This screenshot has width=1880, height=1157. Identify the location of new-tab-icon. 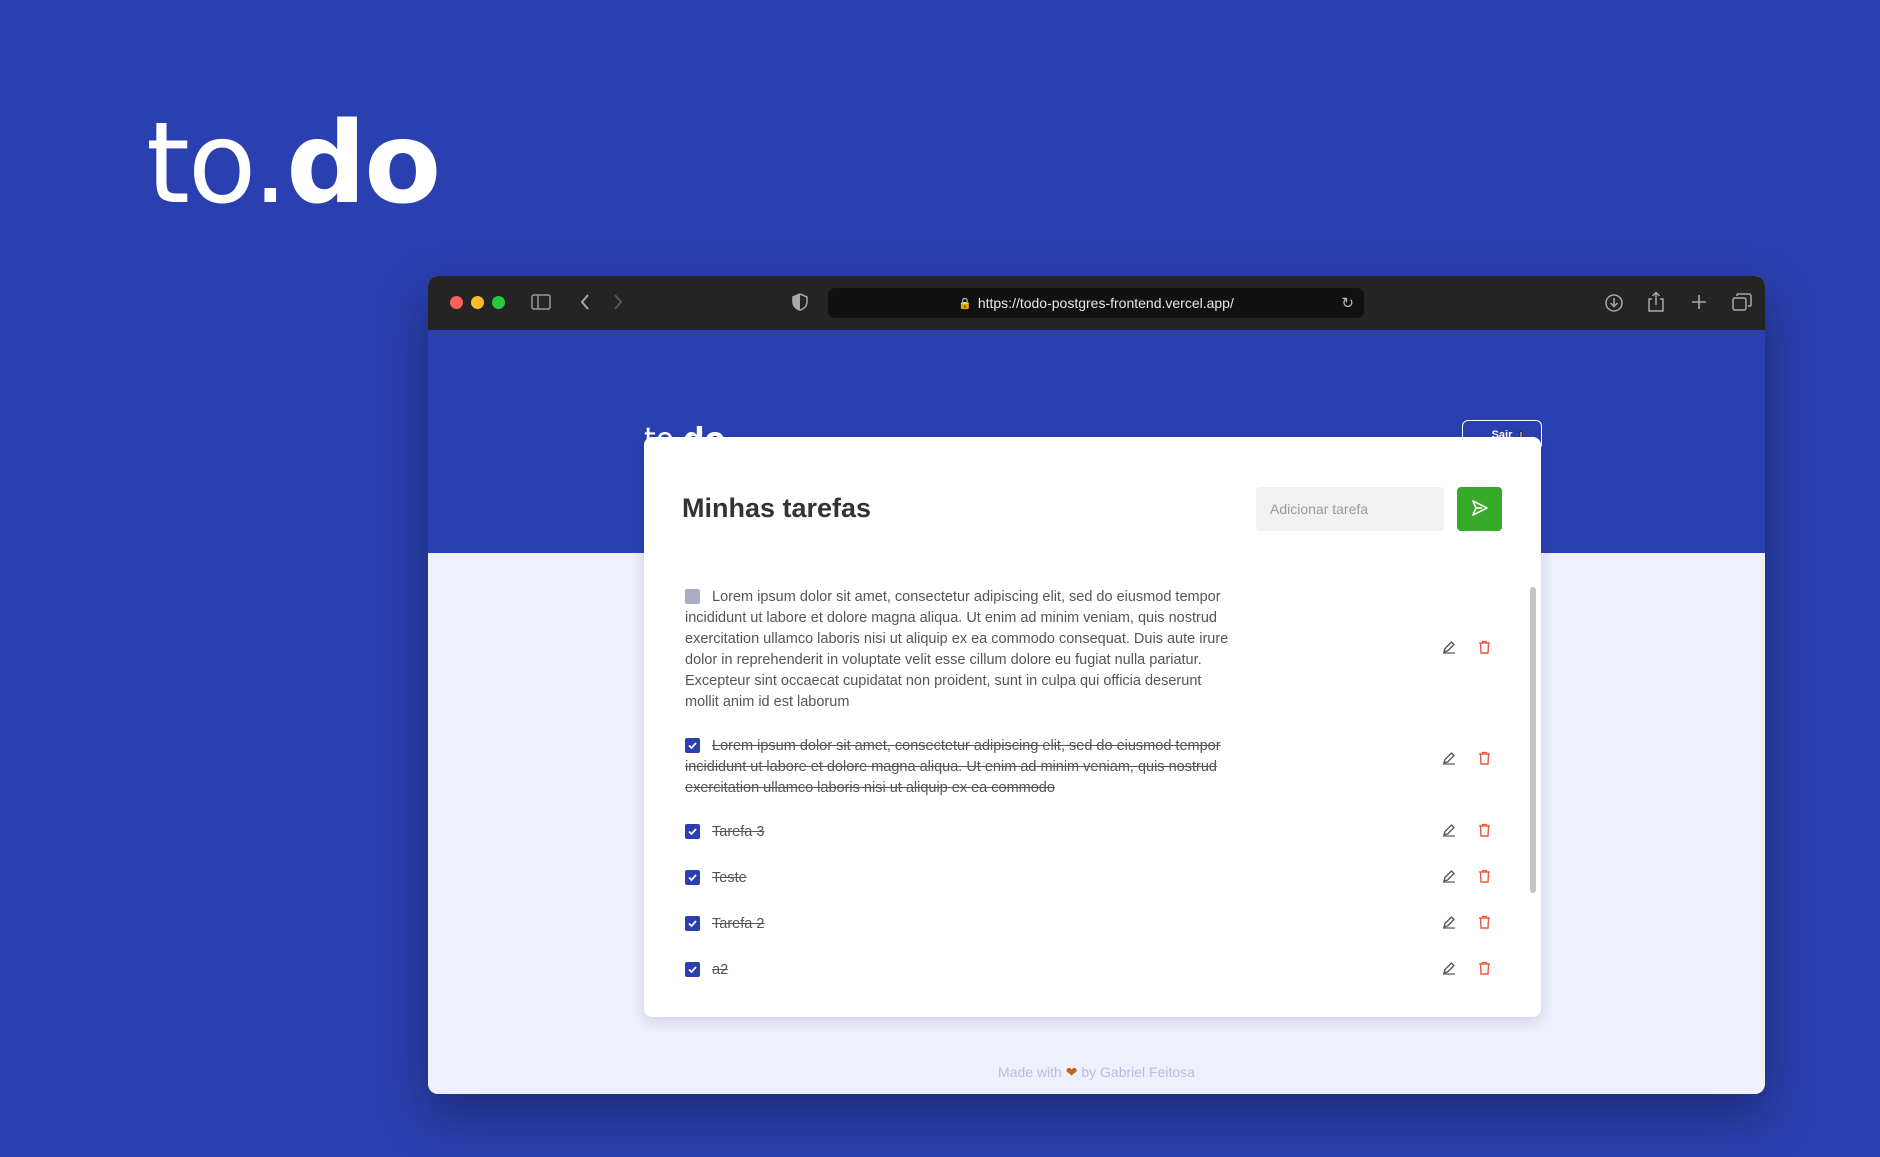
(1699, 303).